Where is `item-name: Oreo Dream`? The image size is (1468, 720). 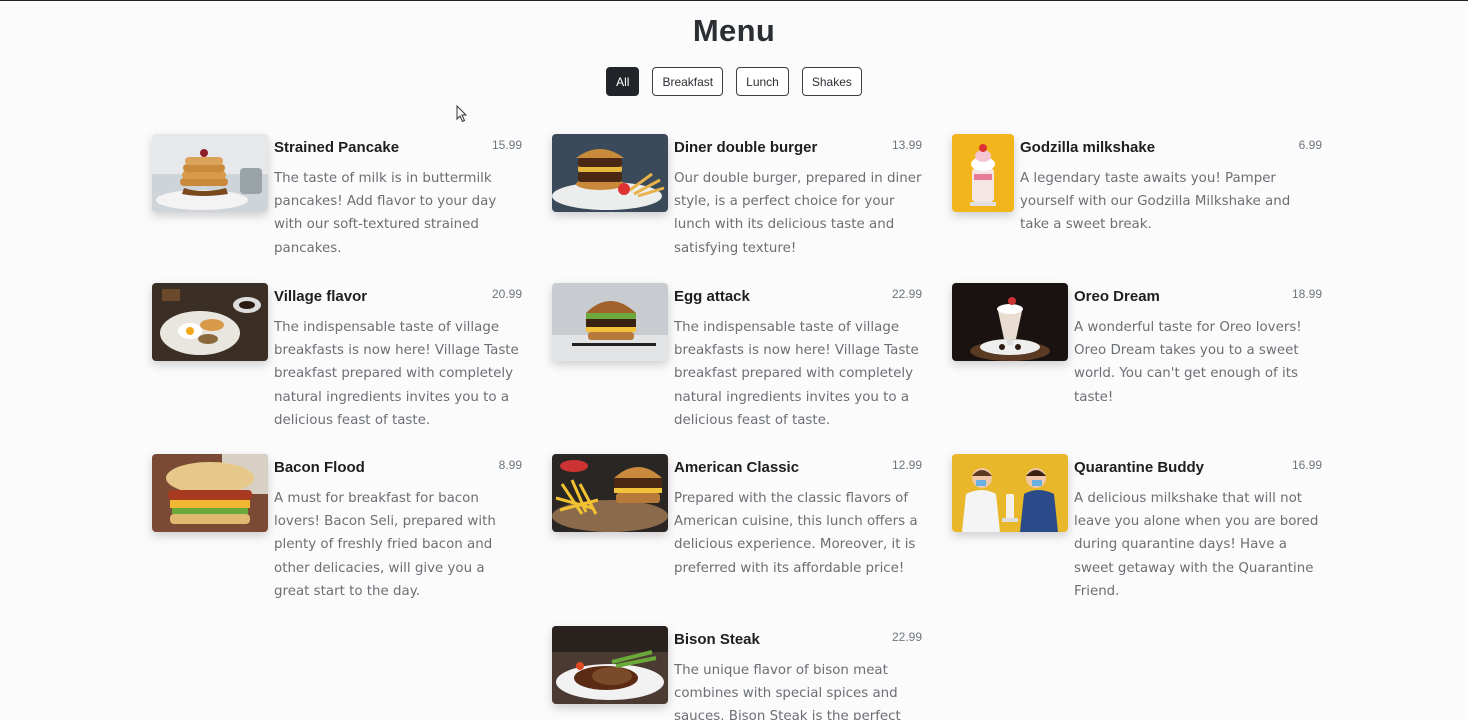
item-name: Oreo Dream is located at coordinates (1117, 296).